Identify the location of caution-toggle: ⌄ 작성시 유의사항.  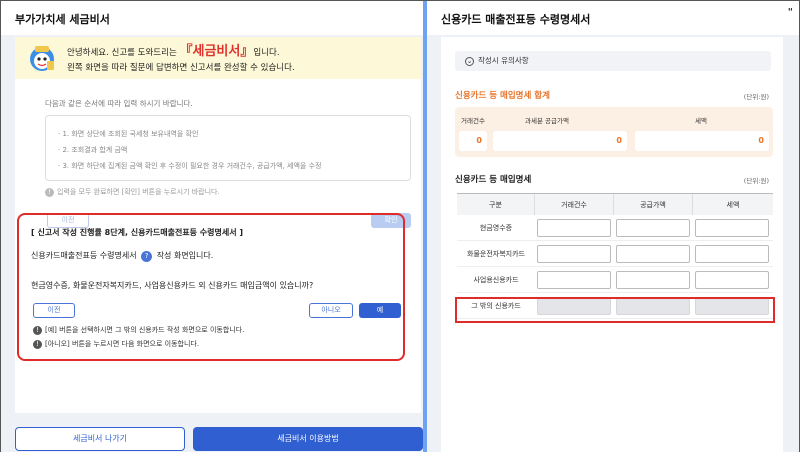
(613, 61).